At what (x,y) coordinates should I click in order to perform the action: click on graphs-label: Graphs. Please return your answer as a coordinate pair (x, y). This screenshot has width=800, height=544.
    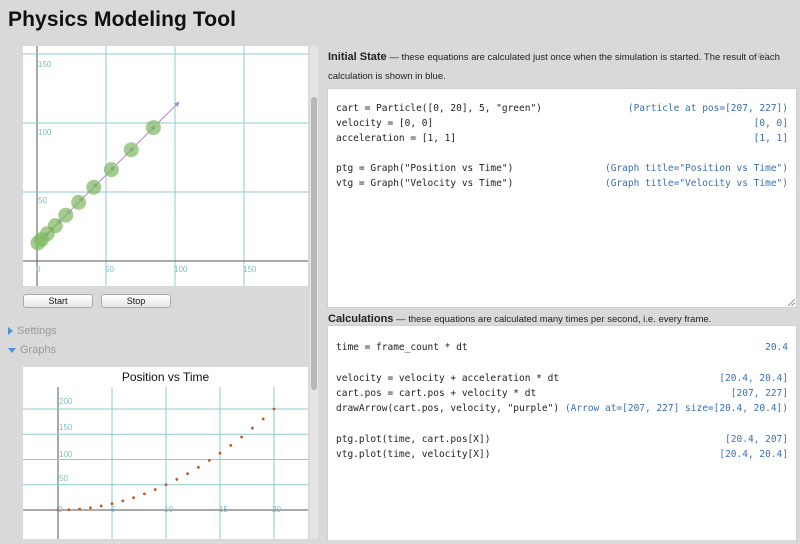
    Looking at the image, I should click on (38, 350).